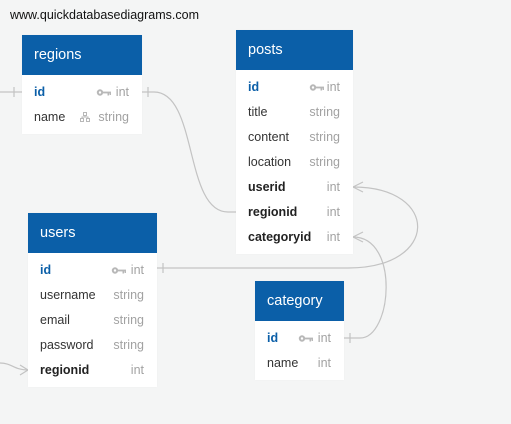 The width and height of the screenshot is (511, 424). Describe the element at coordinates (299, 363) in the screenshot. I see `field-row: name int` at that location.